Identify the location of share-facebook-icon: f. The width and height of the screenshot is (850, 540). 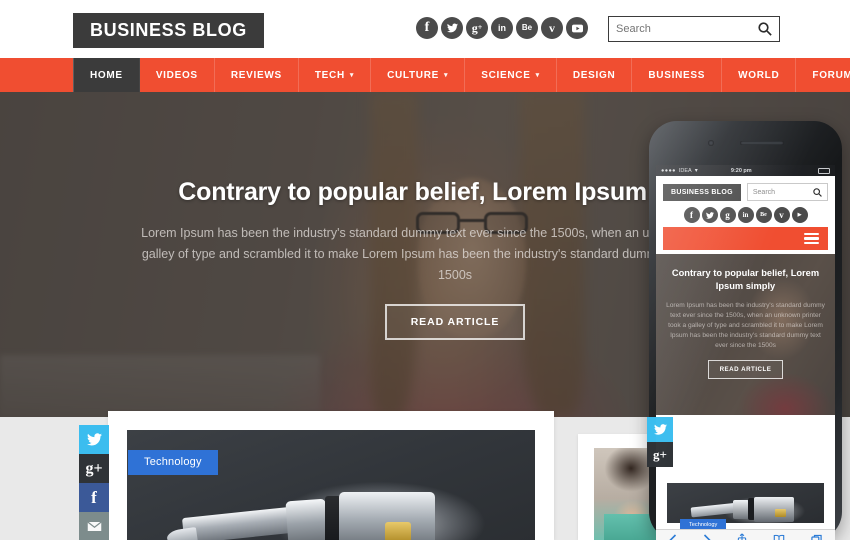
(94, 497).